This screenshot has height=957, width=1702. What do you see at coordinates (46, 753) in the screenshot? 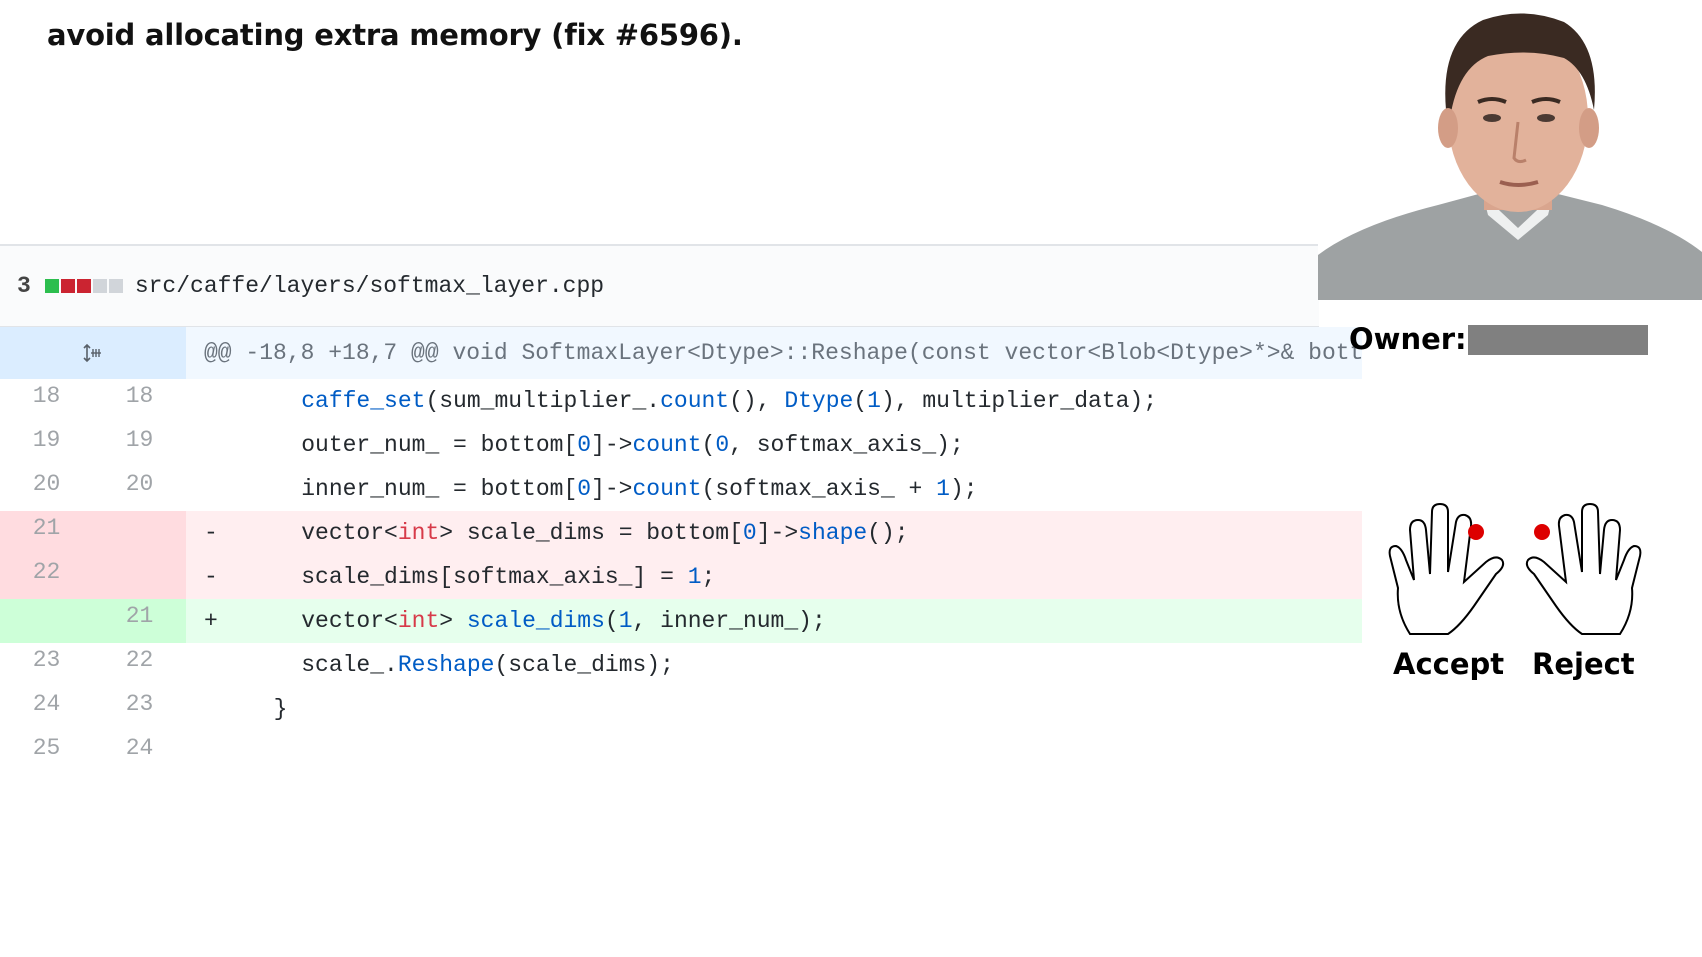
I see `old-line-number: 25` at bounding box center [46, 753].